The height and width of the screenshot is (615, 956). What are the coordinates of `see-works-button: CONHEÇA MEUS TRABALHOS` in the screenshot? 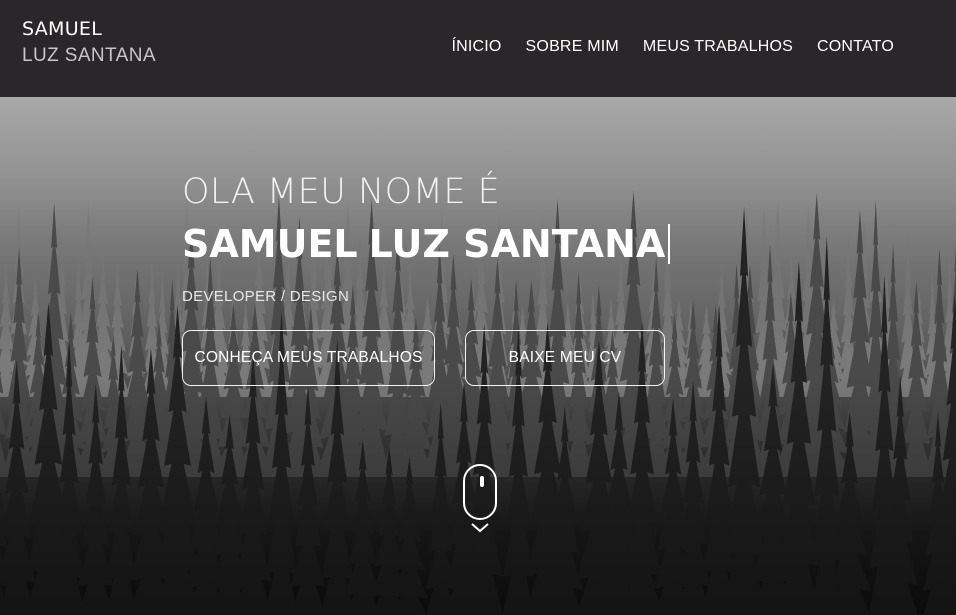 It's located at (308, 358).